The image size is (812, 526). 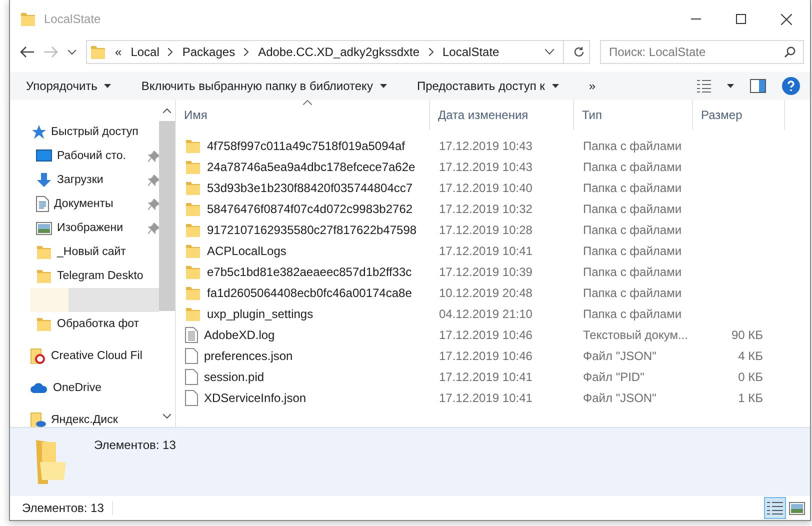 I want to click on search-icon, so click(x=790, y=52).